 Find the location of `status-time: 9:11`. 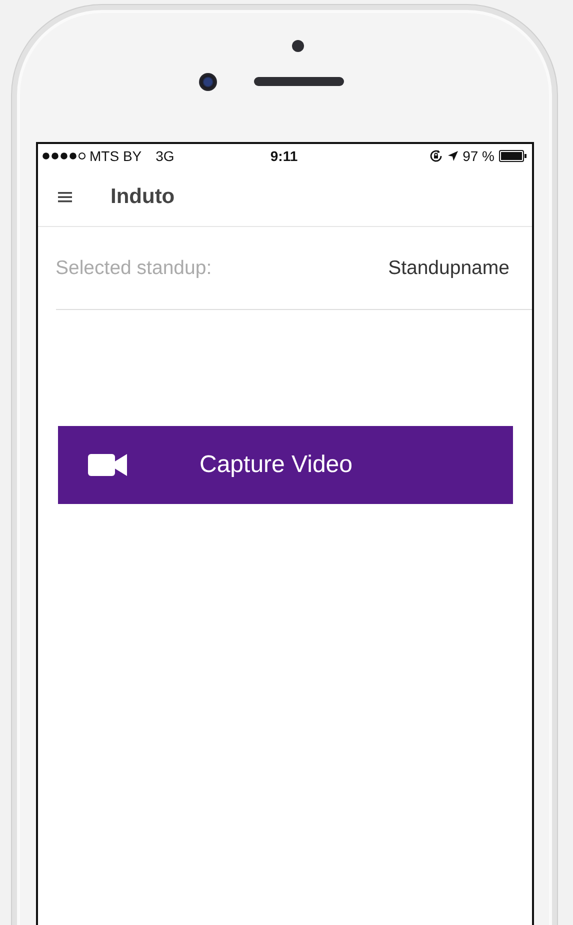

status-time: 9:11 is located at coordinates (284, 156).